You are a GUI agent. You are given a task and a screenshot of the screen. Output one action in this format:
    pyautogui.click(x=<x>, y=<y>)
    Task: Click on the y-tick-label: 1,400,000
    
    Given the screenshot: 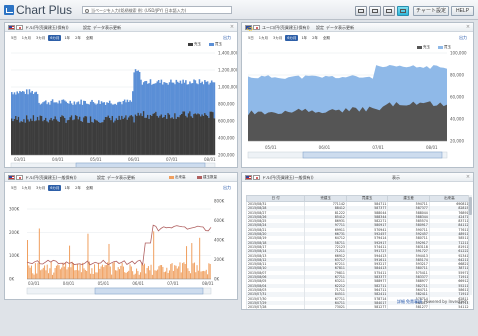 What is the action you would take?
    pyautogui.click(x=228, y=53)
    